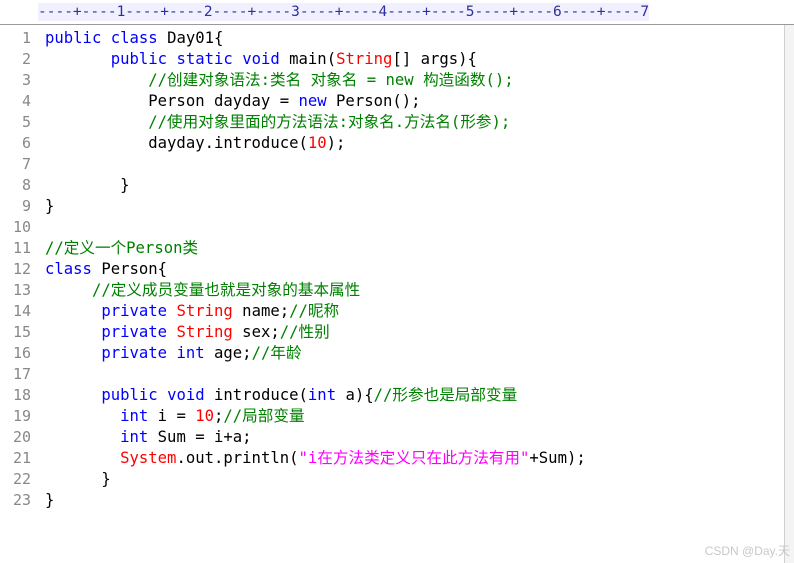 Image resolution: width=794 pixels, height=563 pixels. Describe the element at coordinates (304, 332) in the screenshot. I see `code-token: //性别` at that location.